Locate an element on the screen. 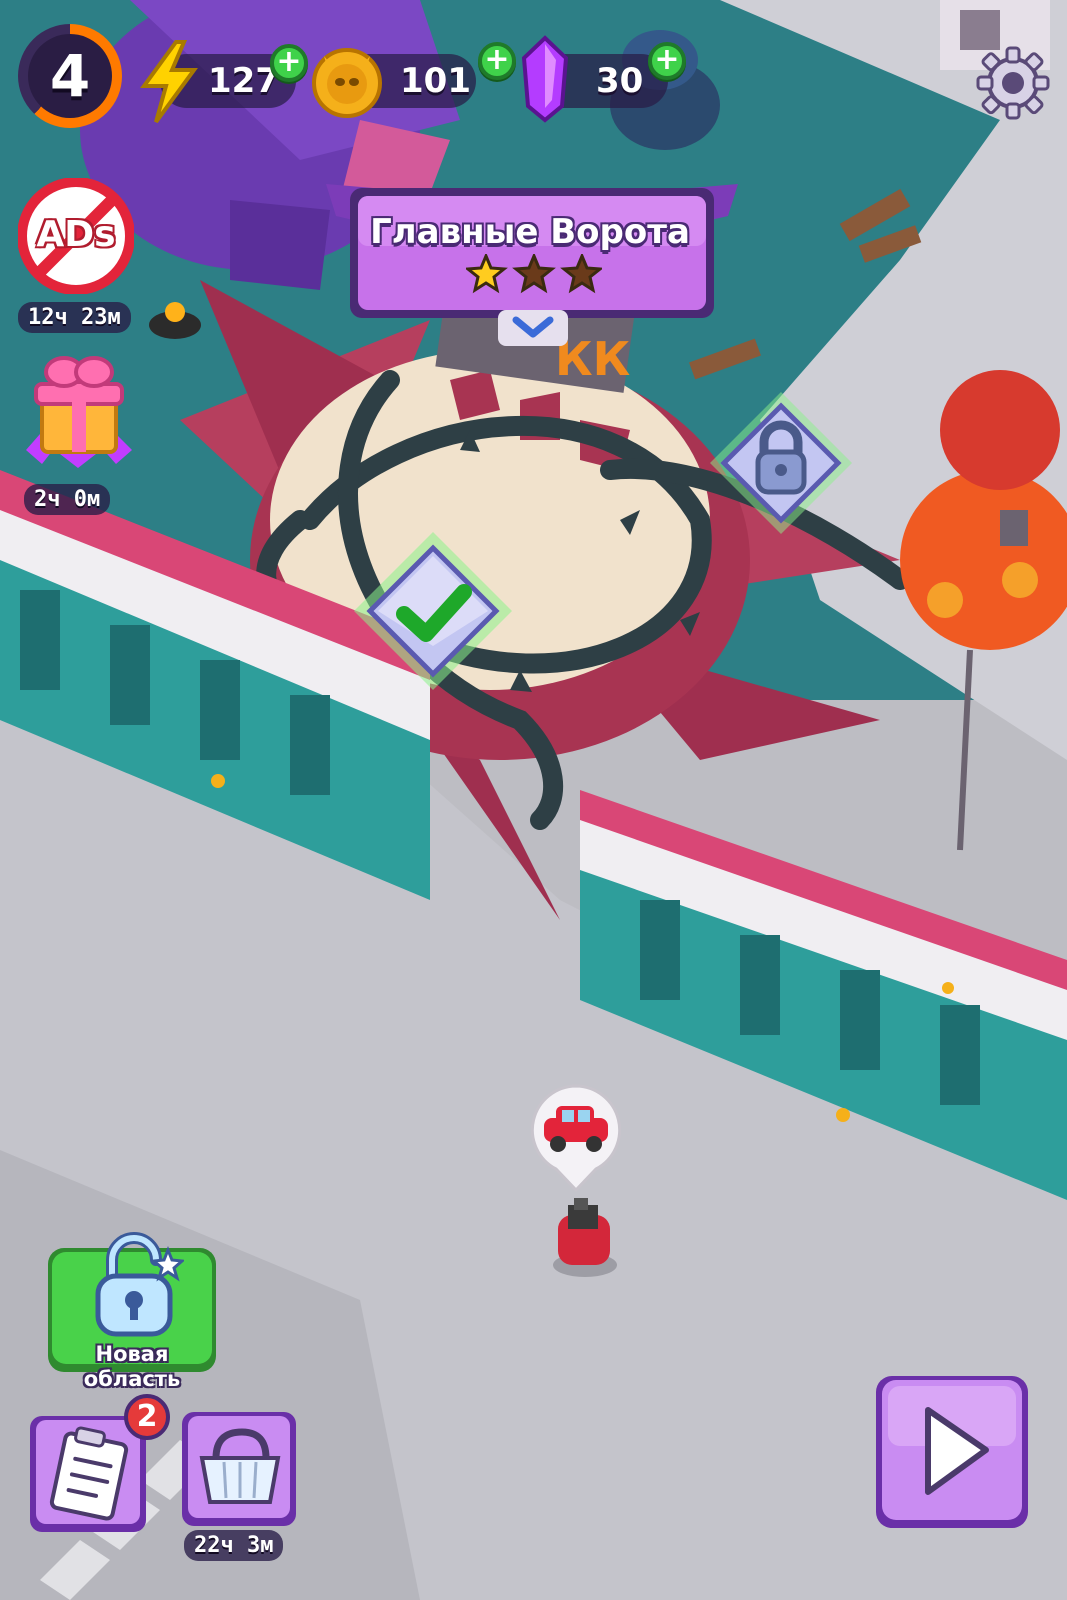 The image size is (1067, 1600). coin-skull-icon is located at coordinates (347, 83).